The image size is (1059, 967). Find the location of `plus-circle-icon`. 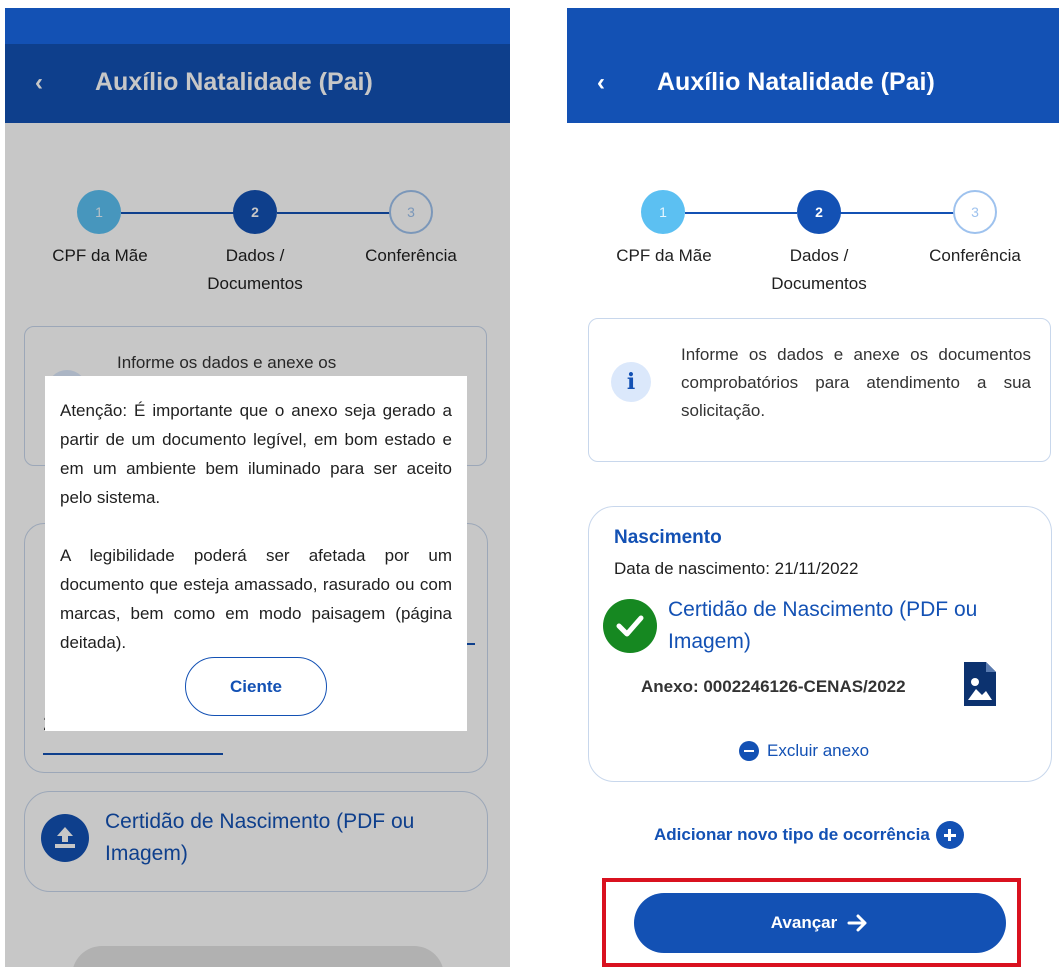

plus-circle-icon is located at coordinates (949, 835).